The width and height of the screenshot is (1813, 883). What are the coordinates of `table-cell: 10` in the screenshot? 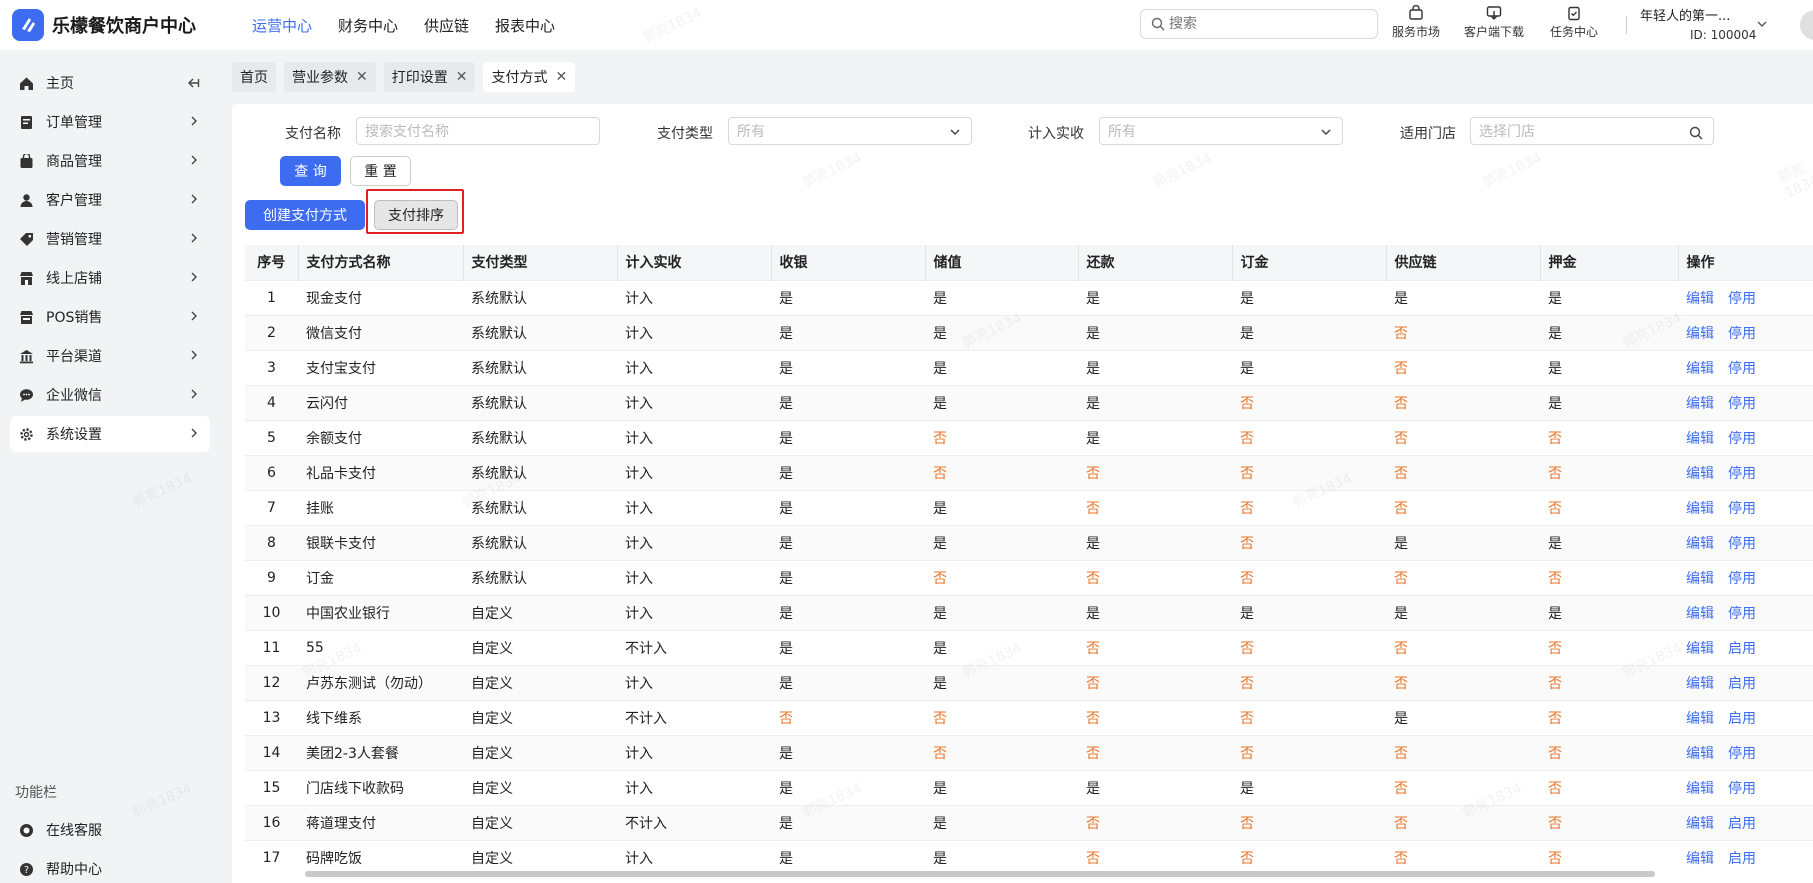 It's located at (271, 612).